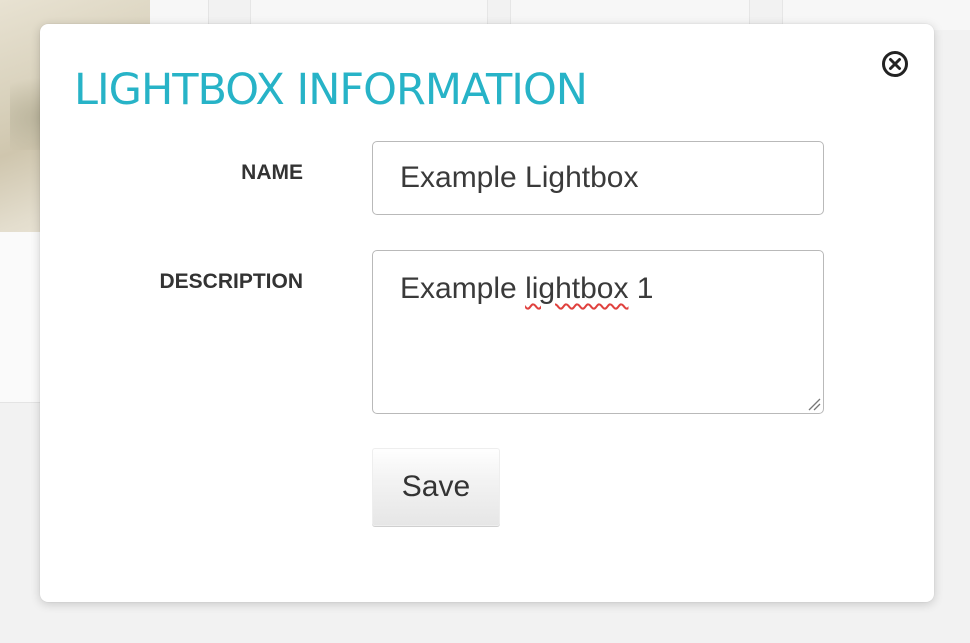  What do you see at coordinates (577, 288) in the screenshot?
I see `spellcheck-underlined-word: lightbox` at bounding box center [577, 288].